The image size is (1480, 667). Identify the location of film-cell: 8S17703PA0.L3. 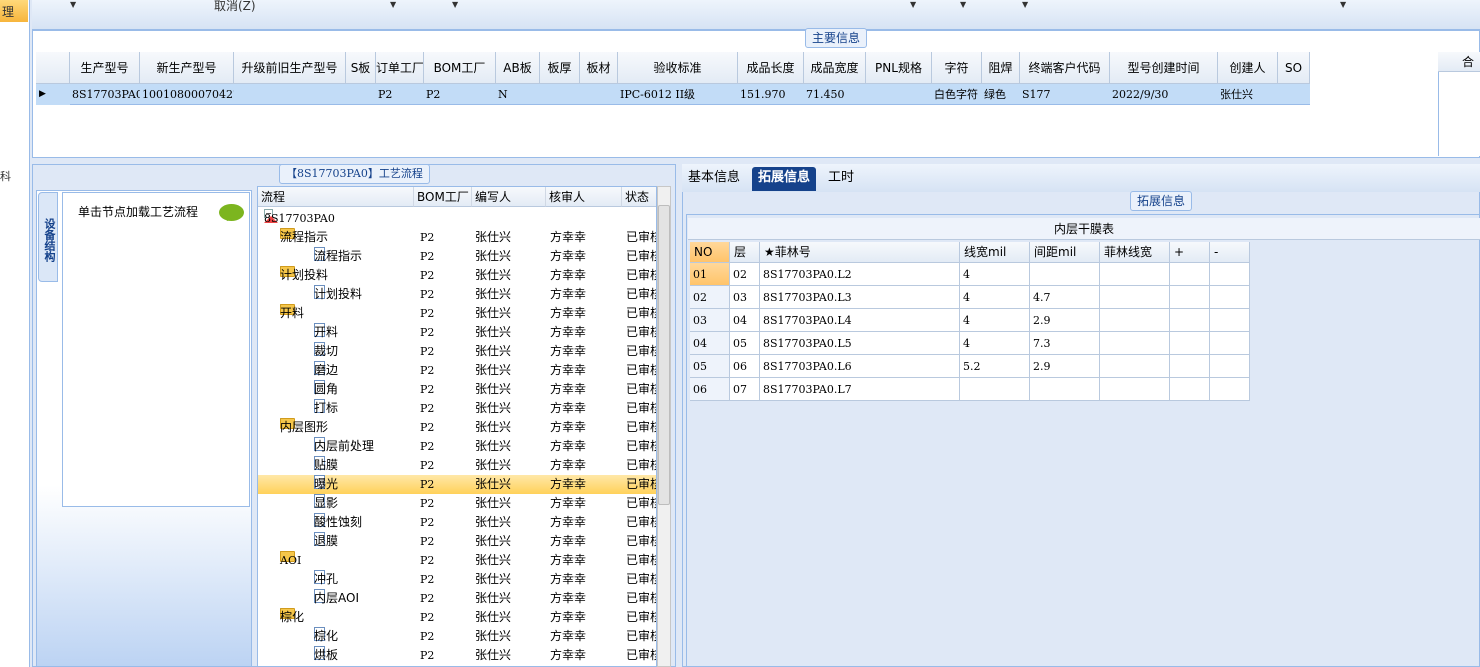
(860, 297).